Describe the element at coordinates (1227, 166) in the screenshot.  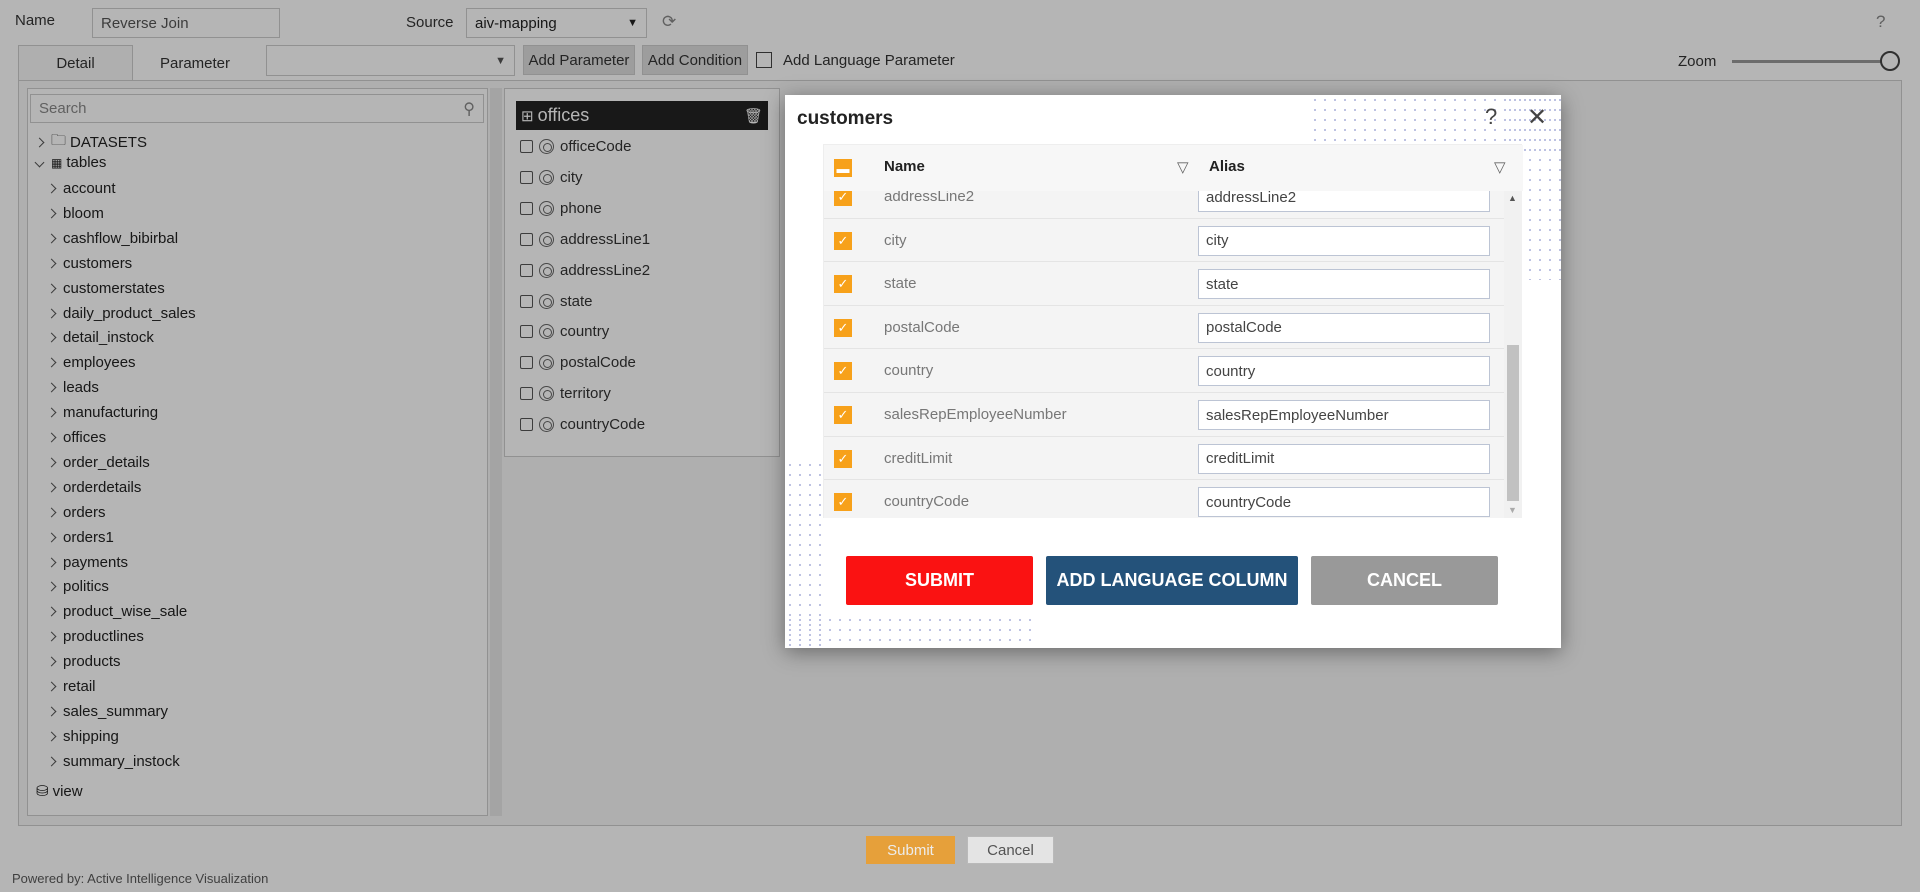
I see `alias-column-header: Alias` at that location.